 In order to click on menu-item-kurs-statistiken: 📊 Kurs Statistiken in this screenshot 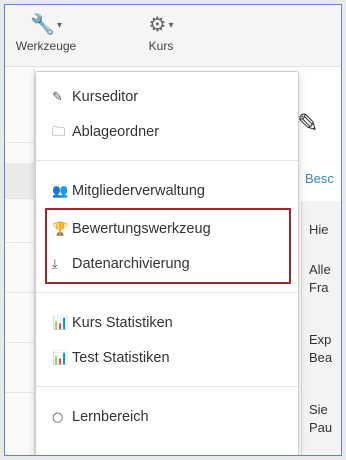, I will do `click(112, 323)`.